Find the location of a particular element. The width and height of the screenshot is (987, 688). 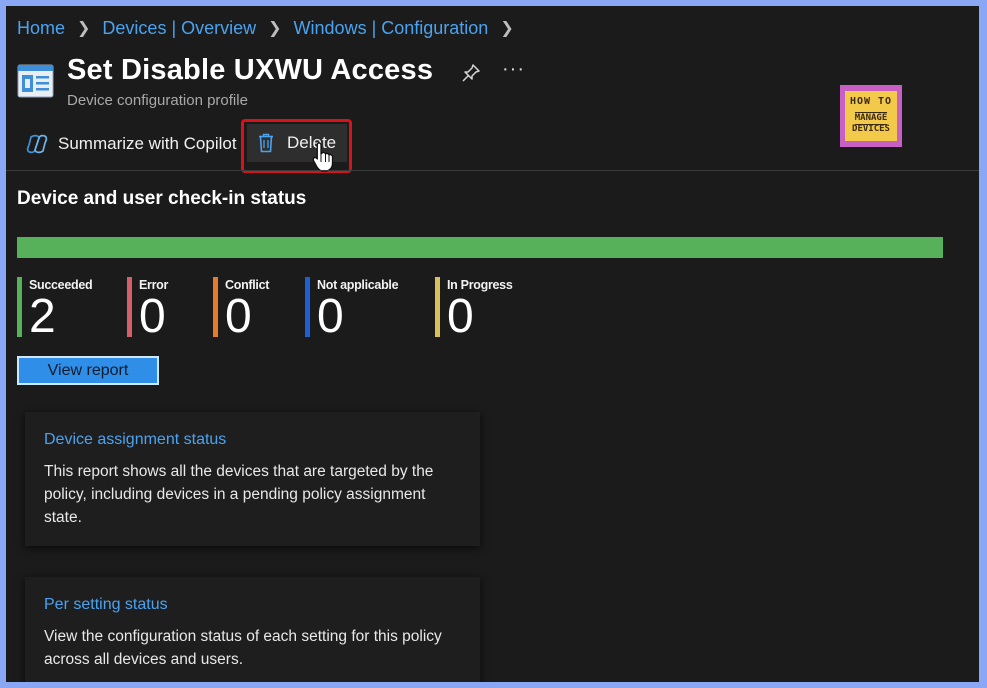

summarize-with-copilot-button: Summarize with Copilot is located at coordinates (131, 144).